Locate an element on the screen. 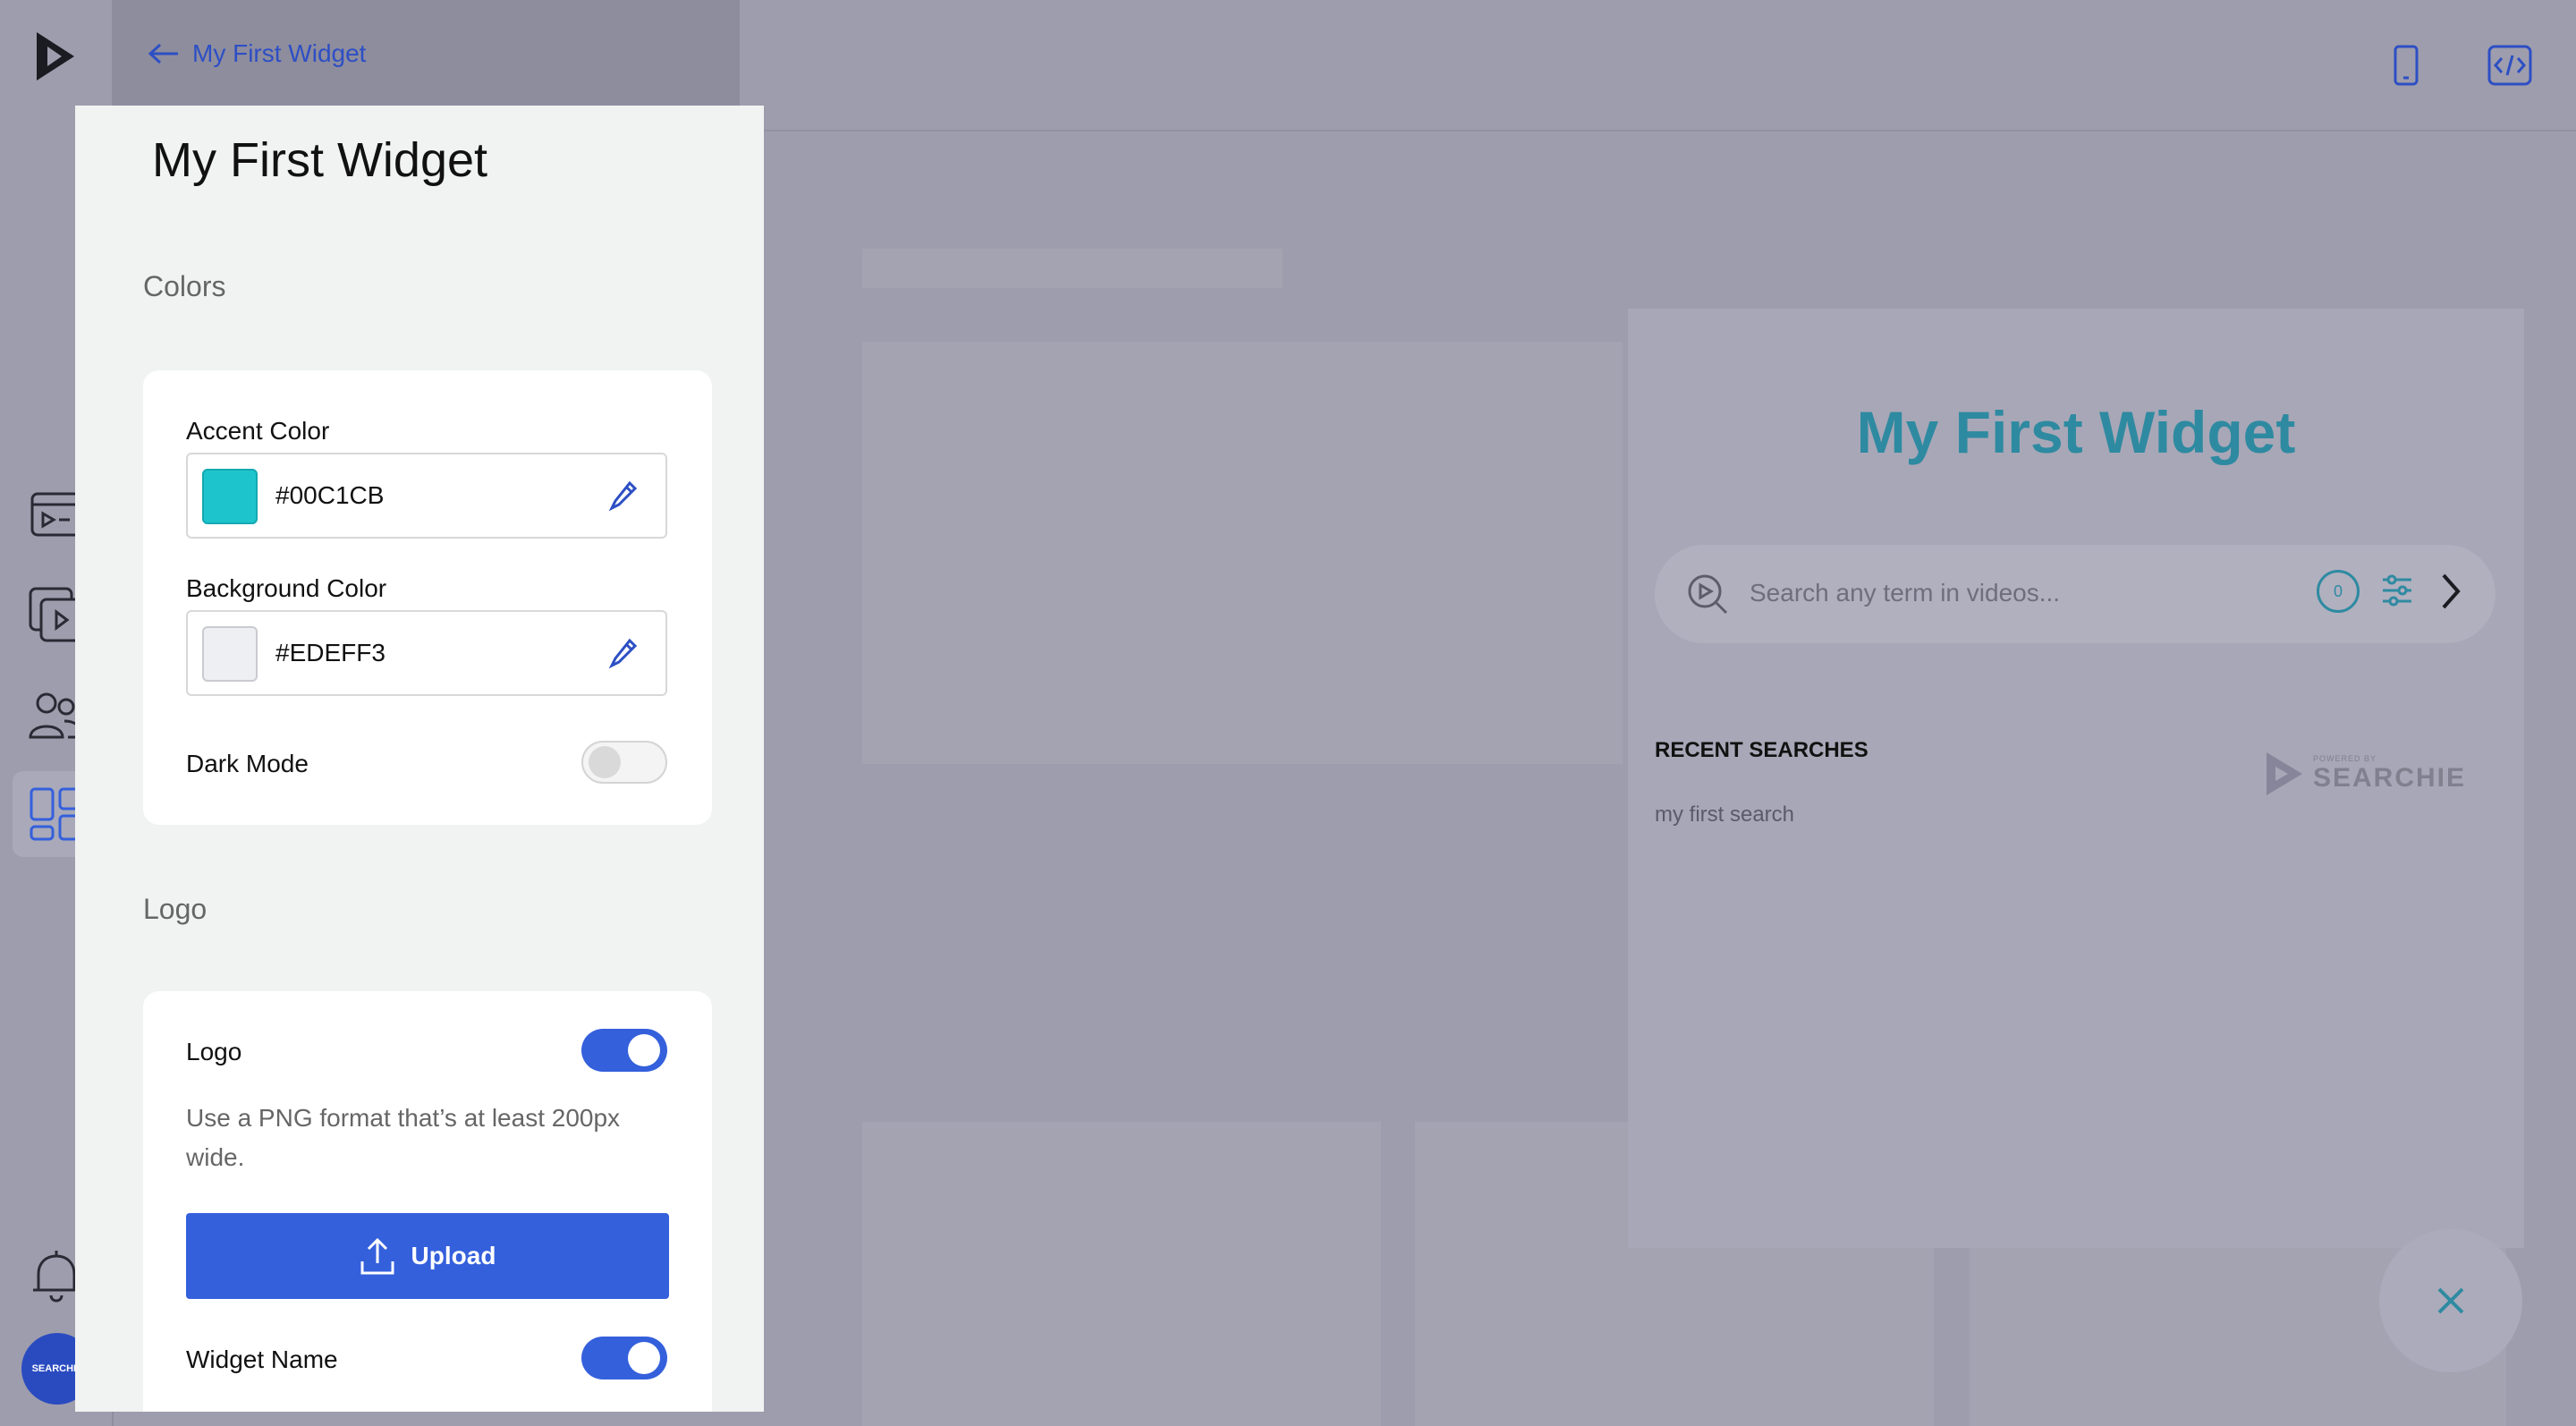 This screenshot has width=2576, height=1426. filter-sliders-icon is located at coordinates (2397, 593).